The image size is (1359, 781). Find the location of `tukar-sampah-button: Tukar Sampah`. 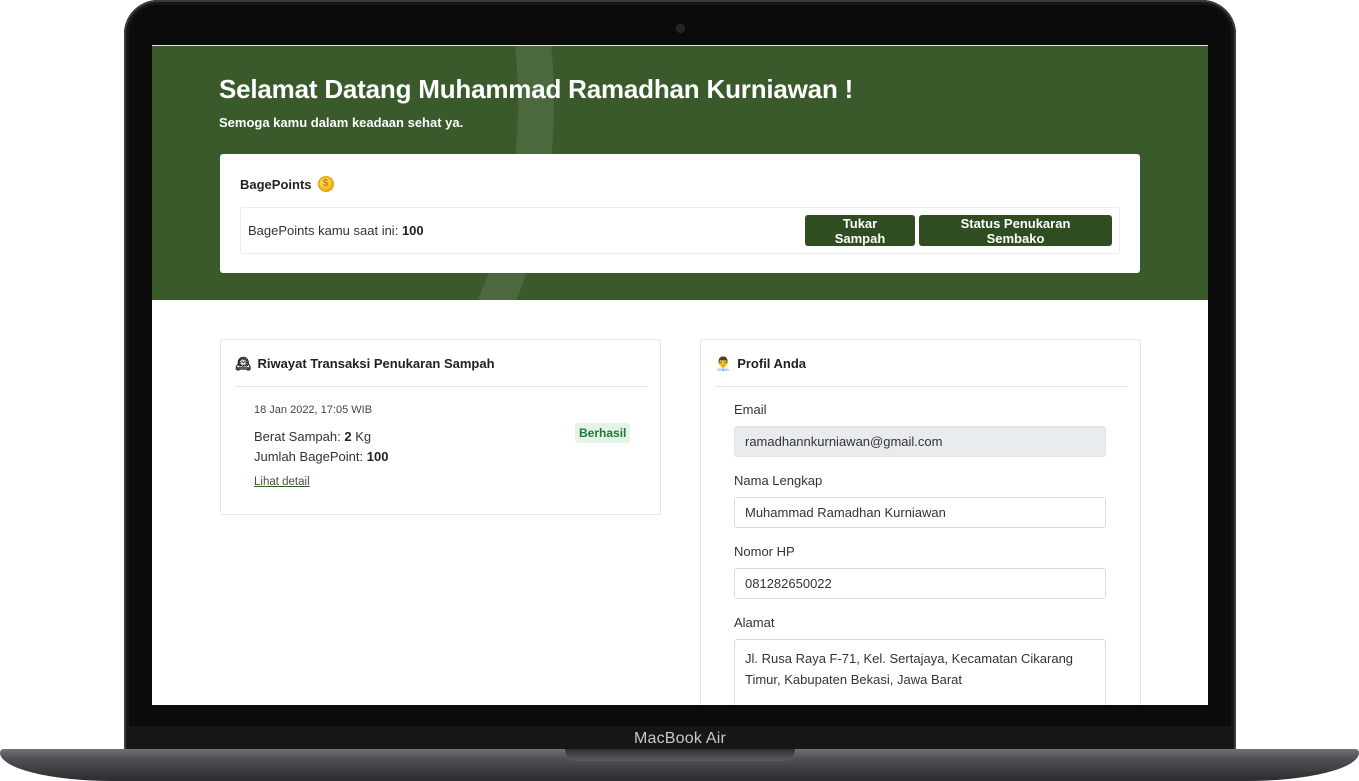

tukar-sampah-button: Tukar Sampah is located at coordinates (860, 230).